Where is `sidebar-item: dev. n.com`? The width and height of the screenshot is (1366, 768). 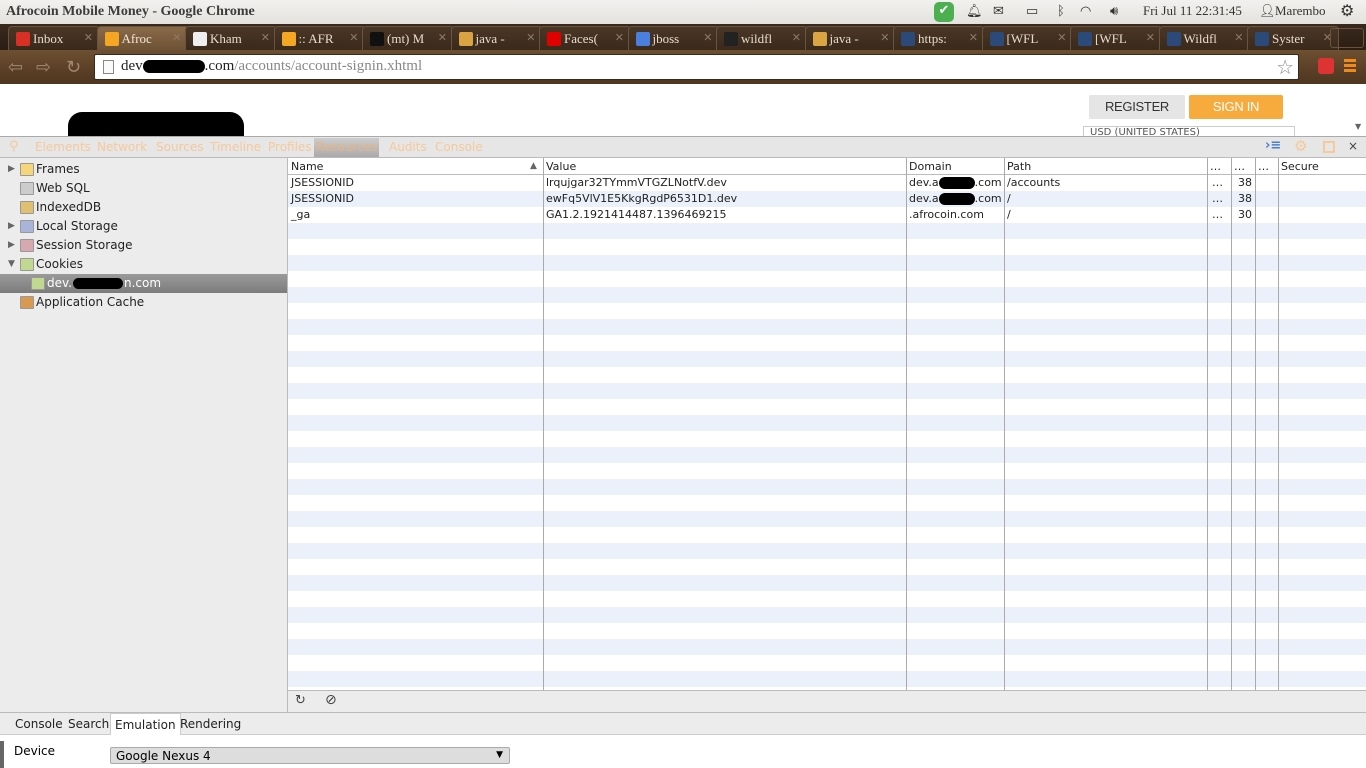
sidebar-item: dev. n.com is located at coordinates (143, 283).